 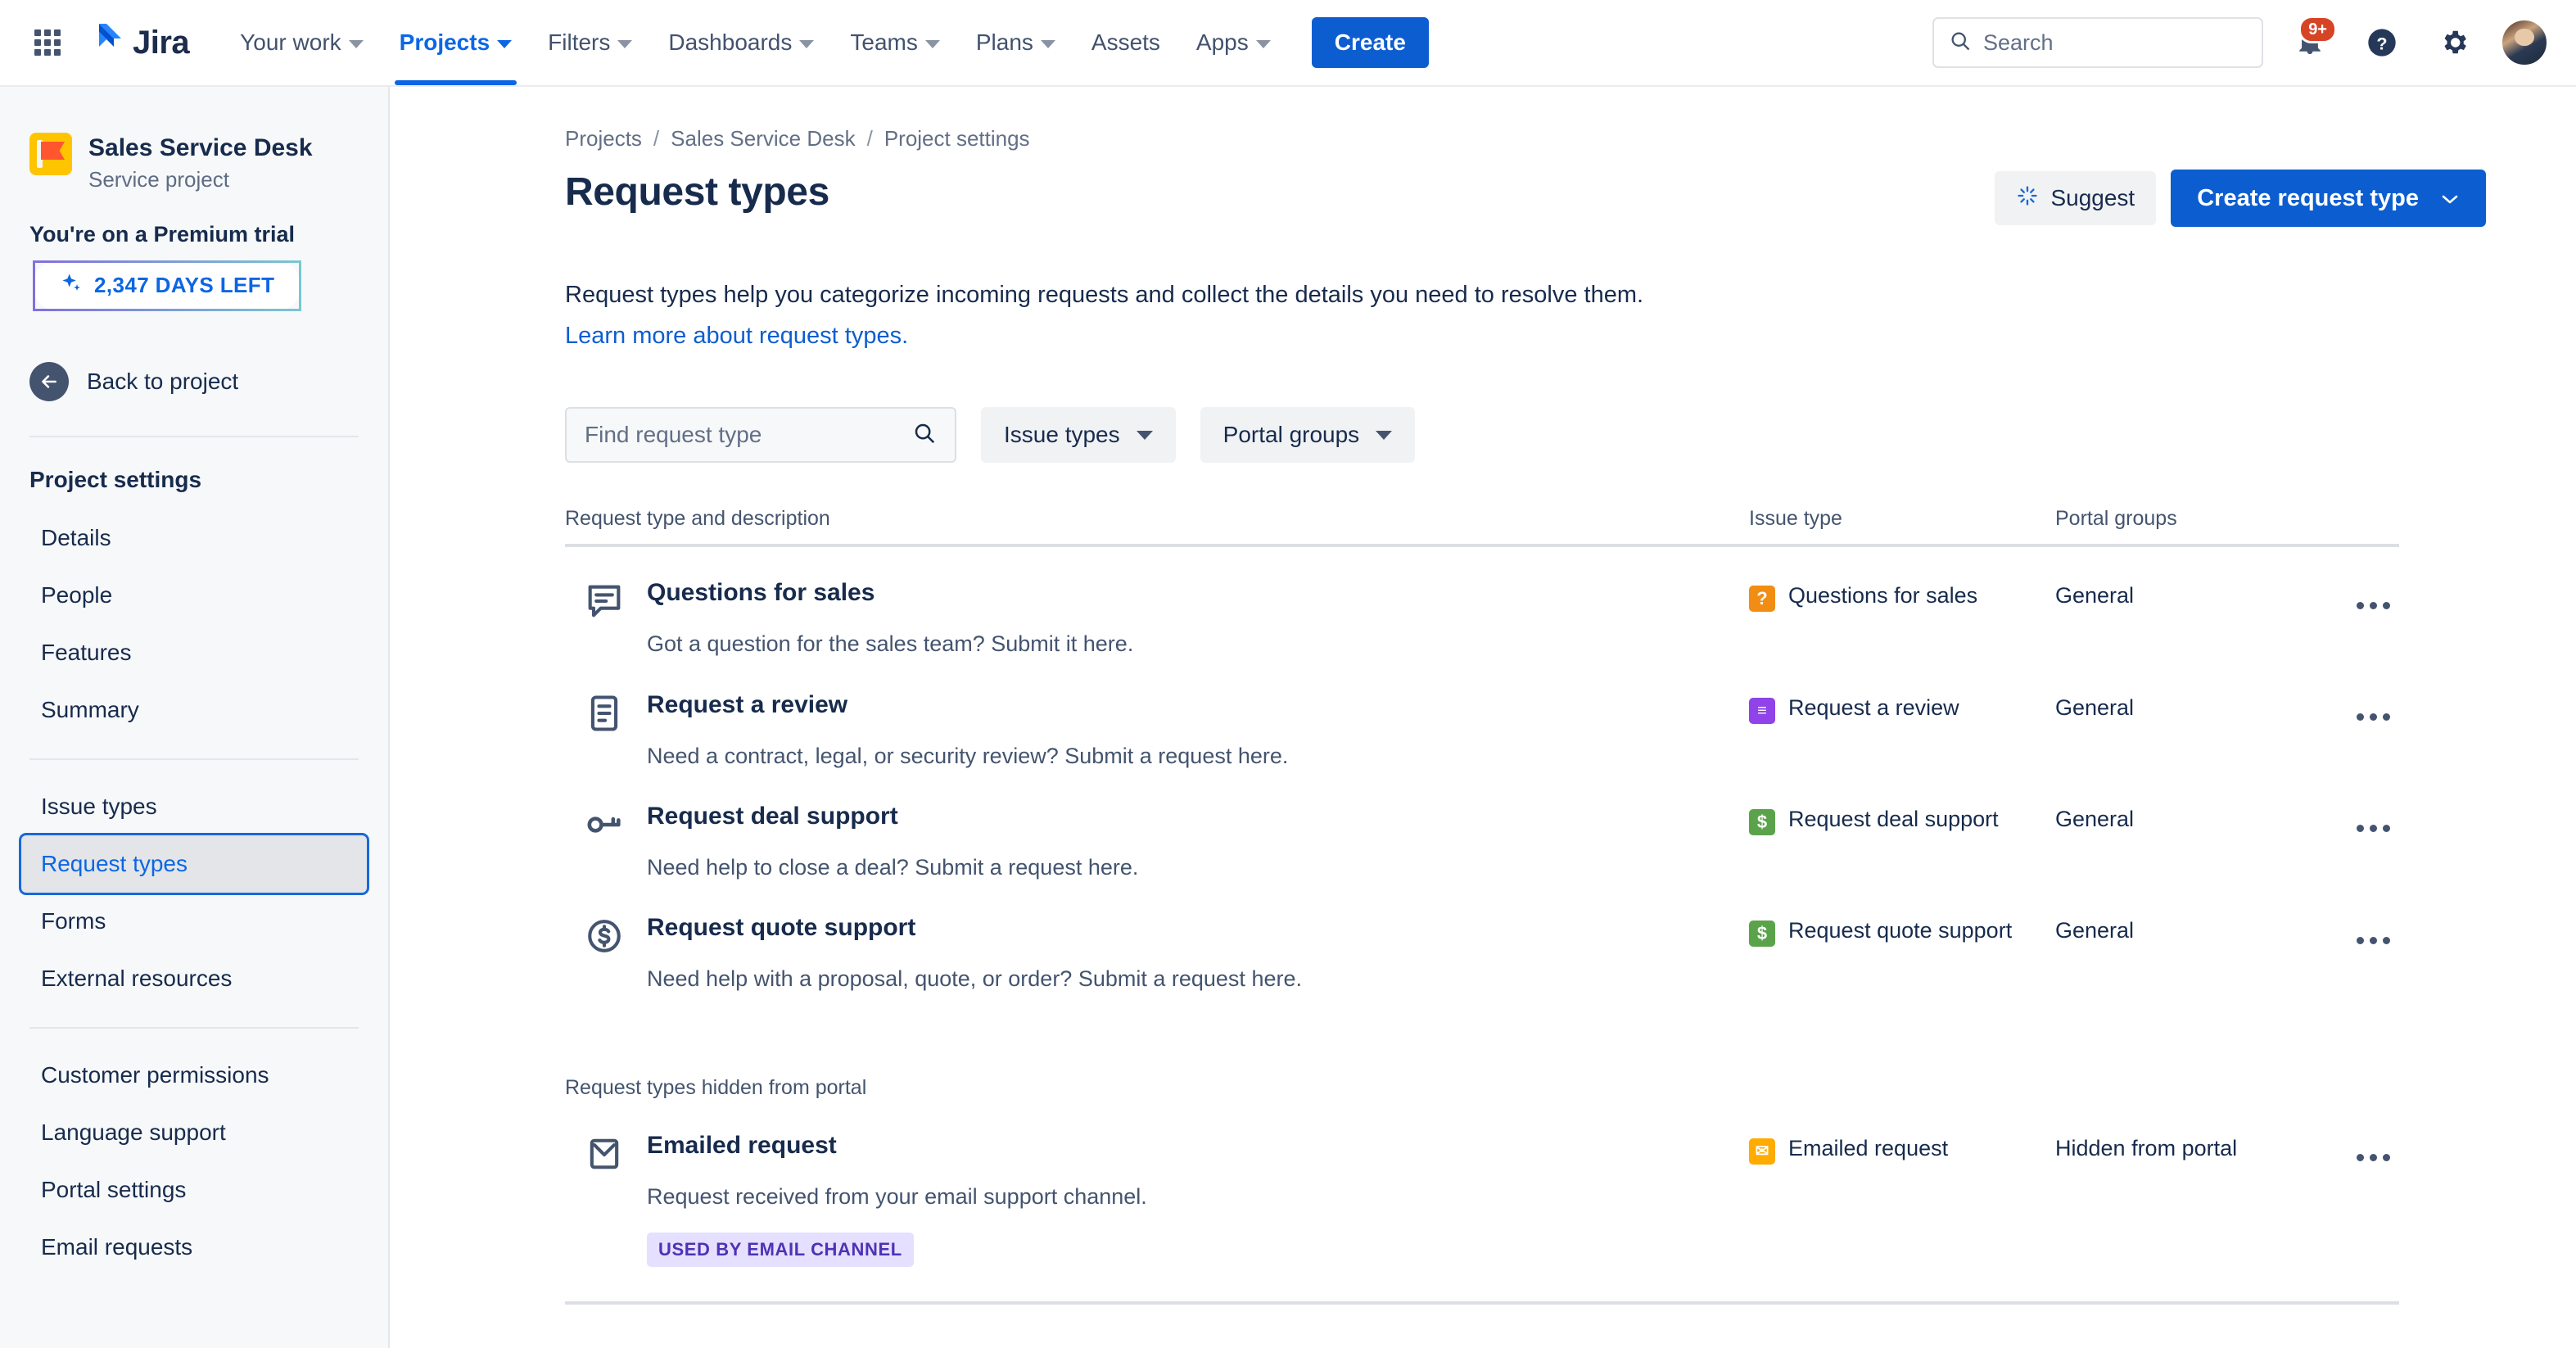 What do you see at coordinates (1868, 1147) in the screenshot?
I see `issue-type-label: Emailed request` at bounding box center [1868, 1147].